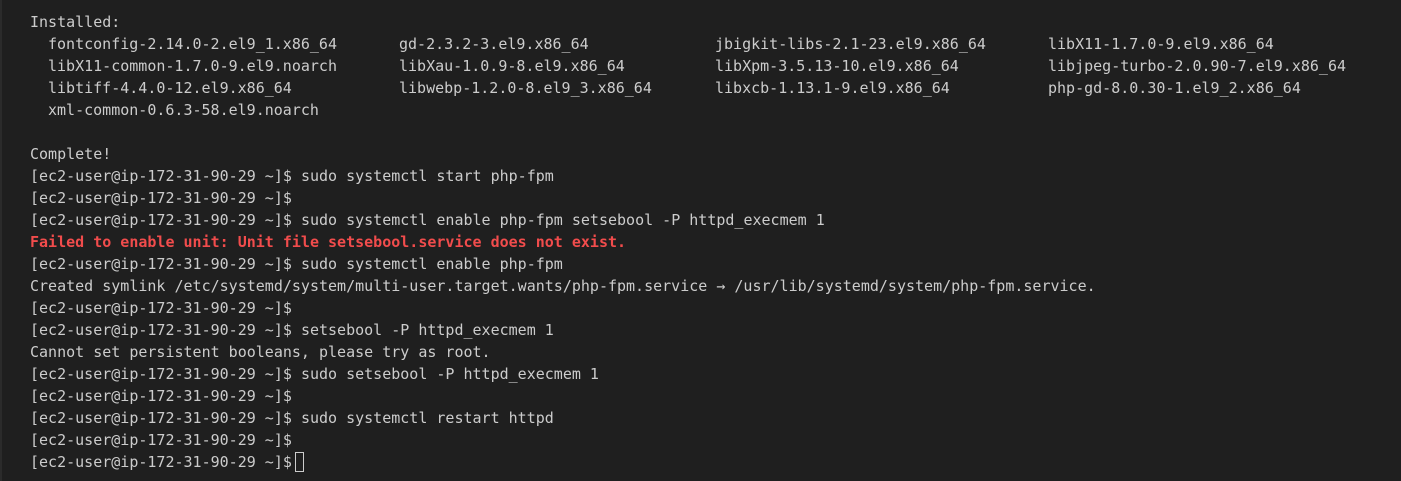 The image size is (1401, 481). I want to click on command-text: setsebool -P httpd_execmem 1, so click(427, 330).